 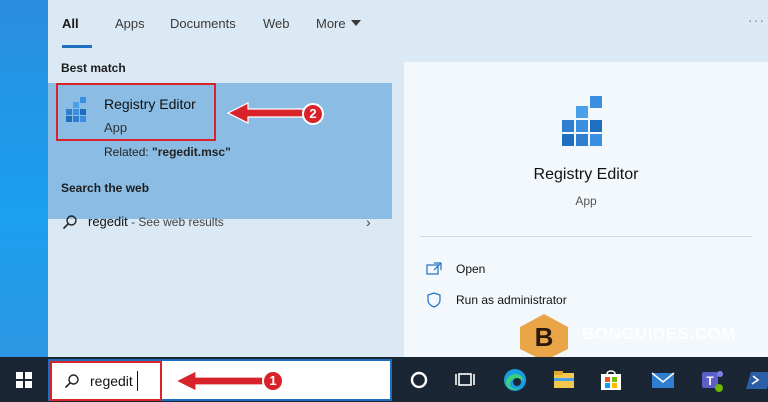 I want to click on svg-text: T, so click(x=710, y=381).